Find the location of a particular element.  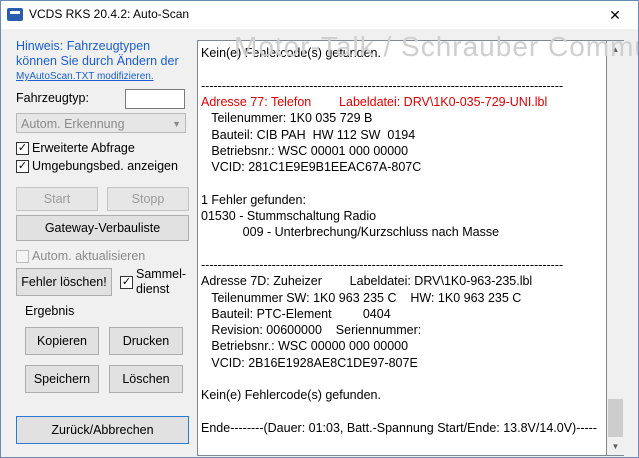

log-line: Teilenummer: 1K0 035 729 B is located at coordinates (287, 118).